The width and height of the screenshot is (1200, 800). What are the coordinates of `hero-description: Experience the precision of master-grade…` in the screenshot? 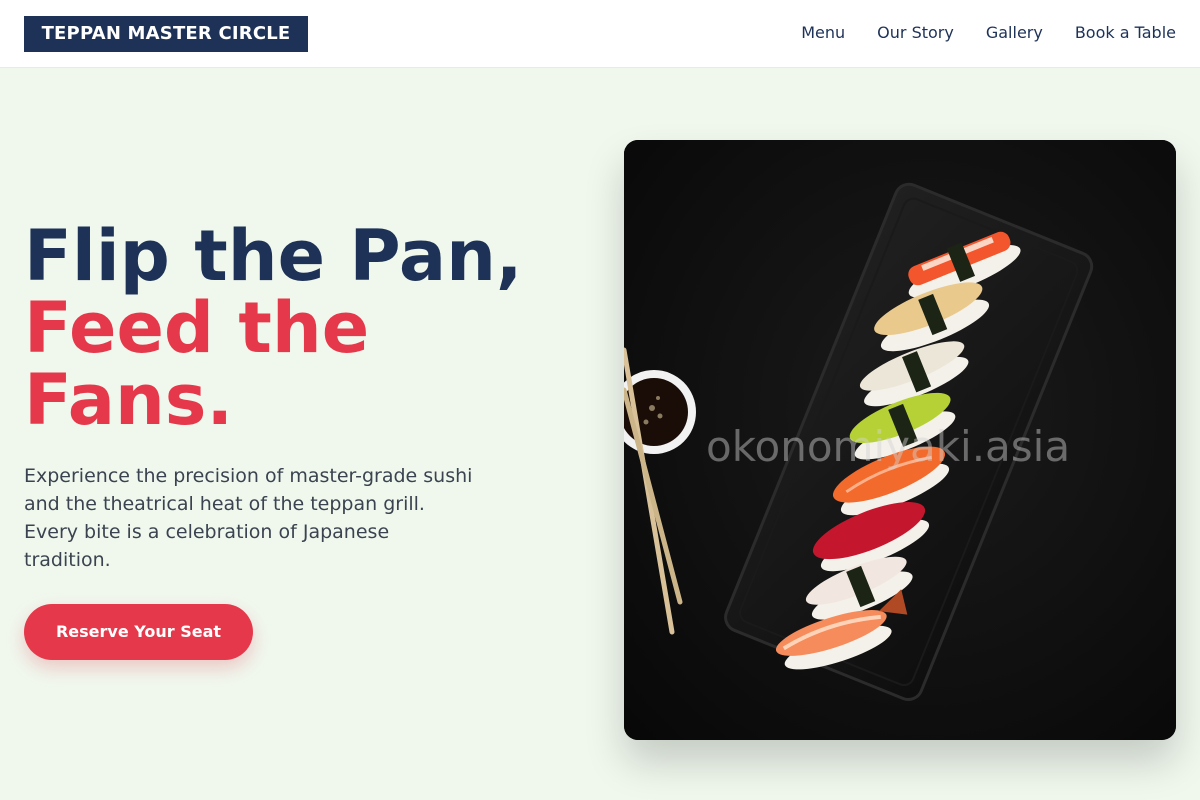 It's located at (248, 518).